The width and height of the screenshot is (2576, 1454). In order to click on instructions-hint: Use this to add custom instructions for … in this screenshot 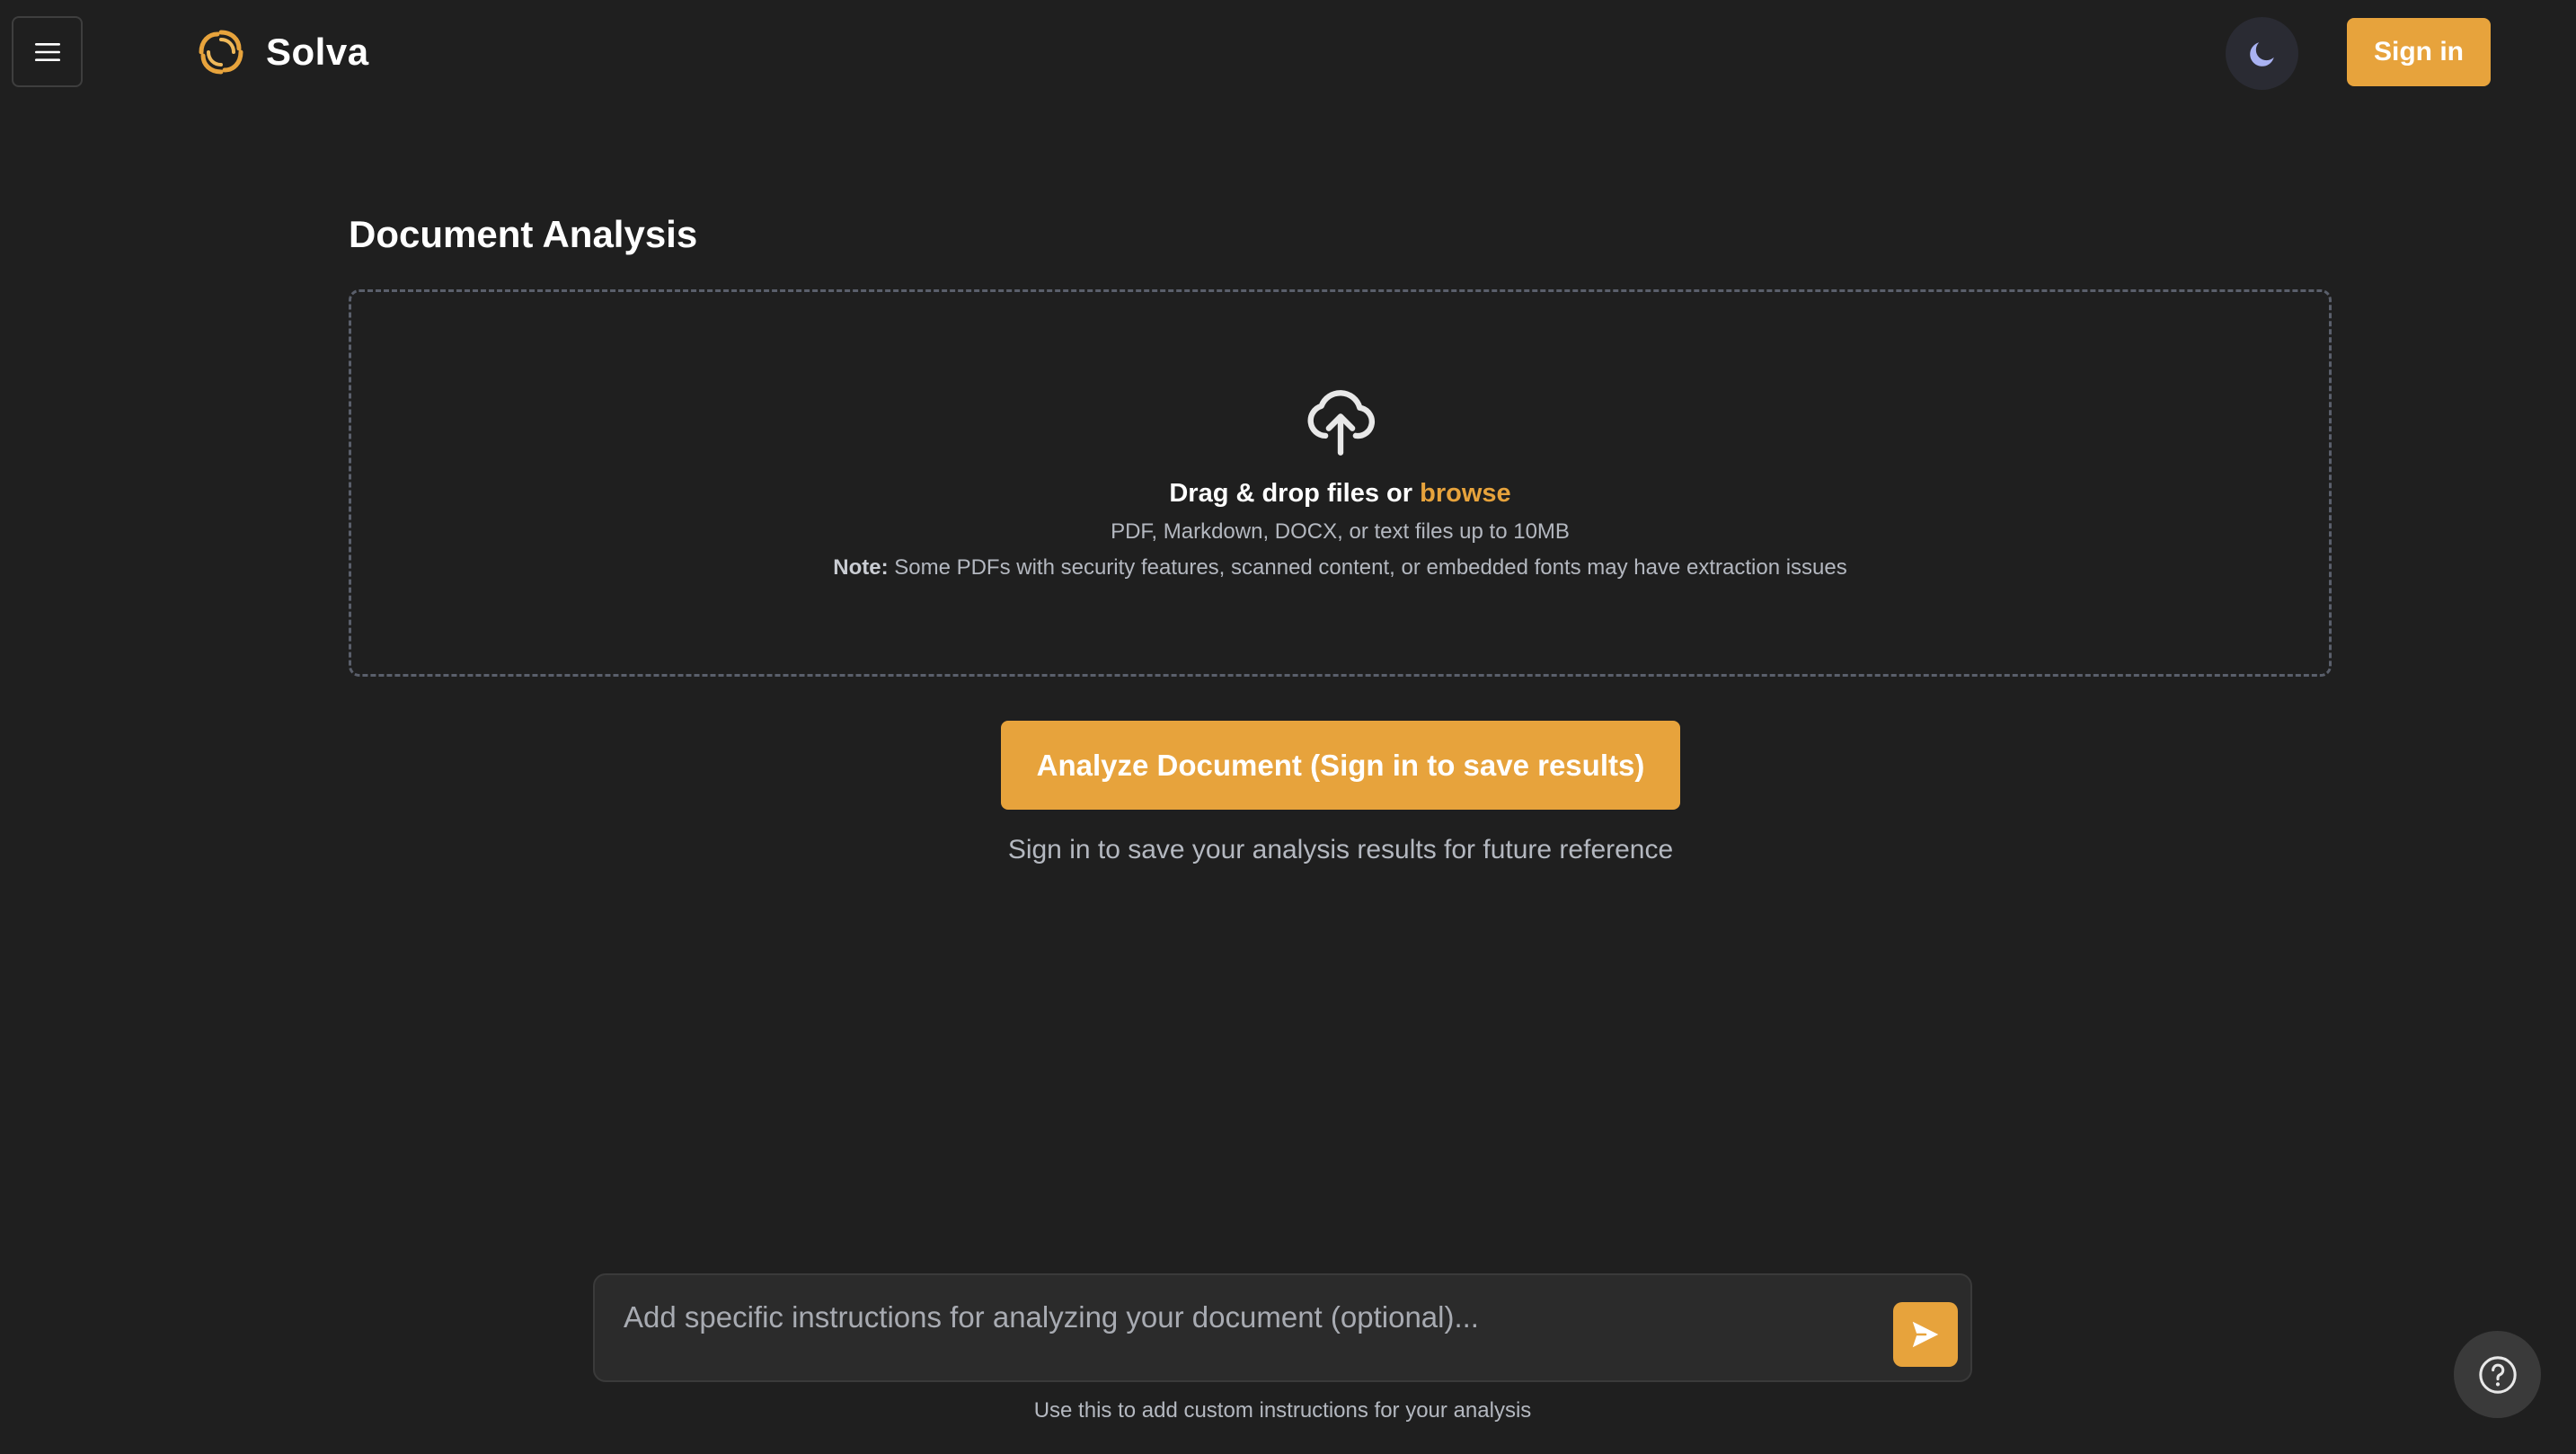, I will do `click(1282, 1410)`.